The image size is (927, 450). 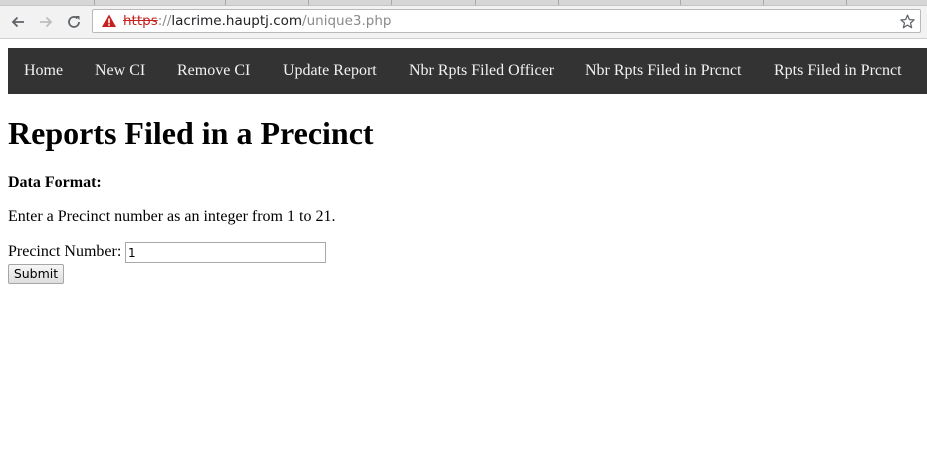 What do you see at coordinates (55, 182) in the screenshot?
I see `data-format-label: Data Format:` at bounding box center [55, 182].